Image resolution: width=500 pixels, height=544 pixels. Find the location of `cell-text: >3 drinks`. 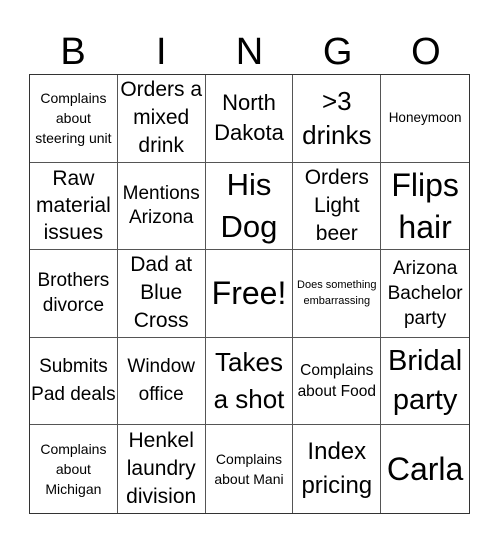

cell-text: >3 drinks is located at coordinates (337, 118).